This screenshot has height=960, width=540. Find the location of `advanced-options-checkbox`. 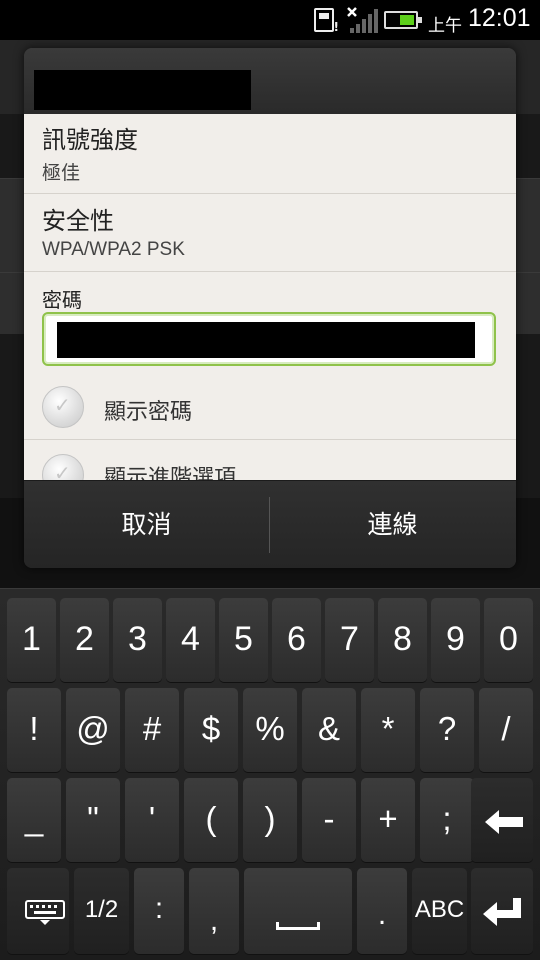

advanced-options-checkbox is located at coordinates (63, 467).